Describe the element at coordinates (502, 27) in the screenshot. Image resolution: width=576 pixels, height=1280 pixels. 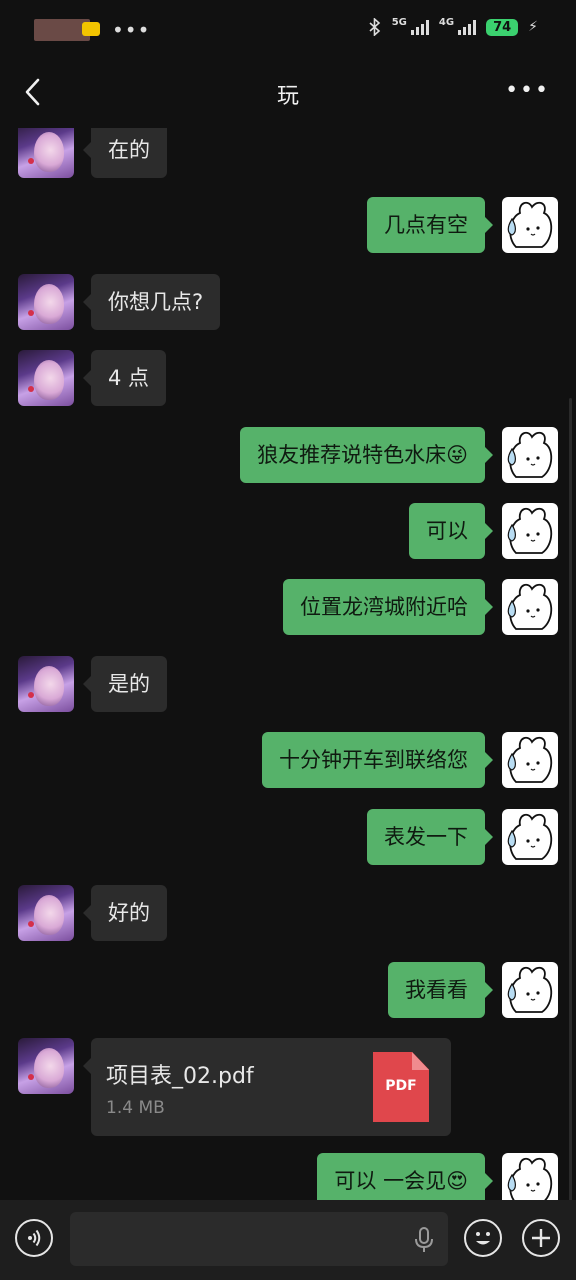
I see `battery-level: 74` at that location.